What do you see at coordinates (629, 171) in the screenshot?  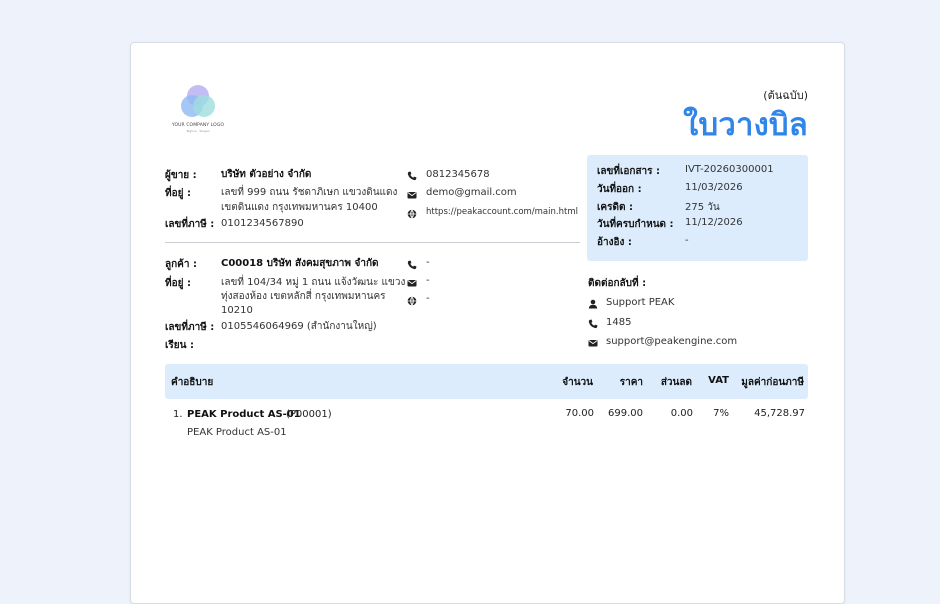 I see `doc-number-label: เลขที่เอกสาร :` at bounding box center [629, 171].